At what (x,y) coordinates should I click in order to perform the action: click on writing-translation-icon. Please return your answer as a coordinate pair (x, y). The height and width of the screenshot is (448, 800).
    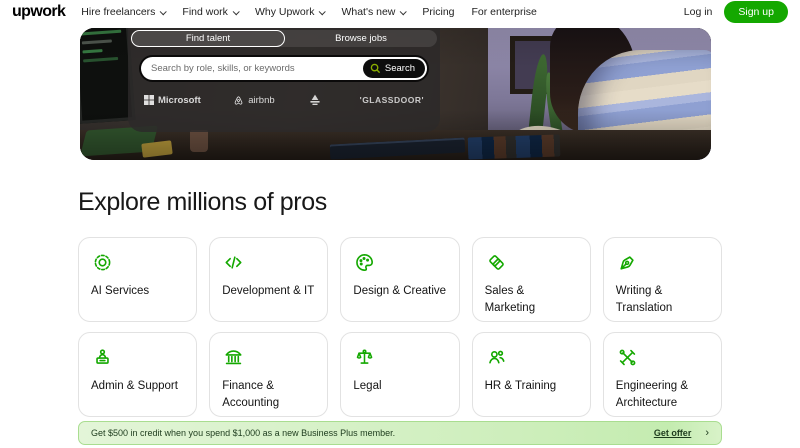
    Looking at the image, I should click on (627, 263).